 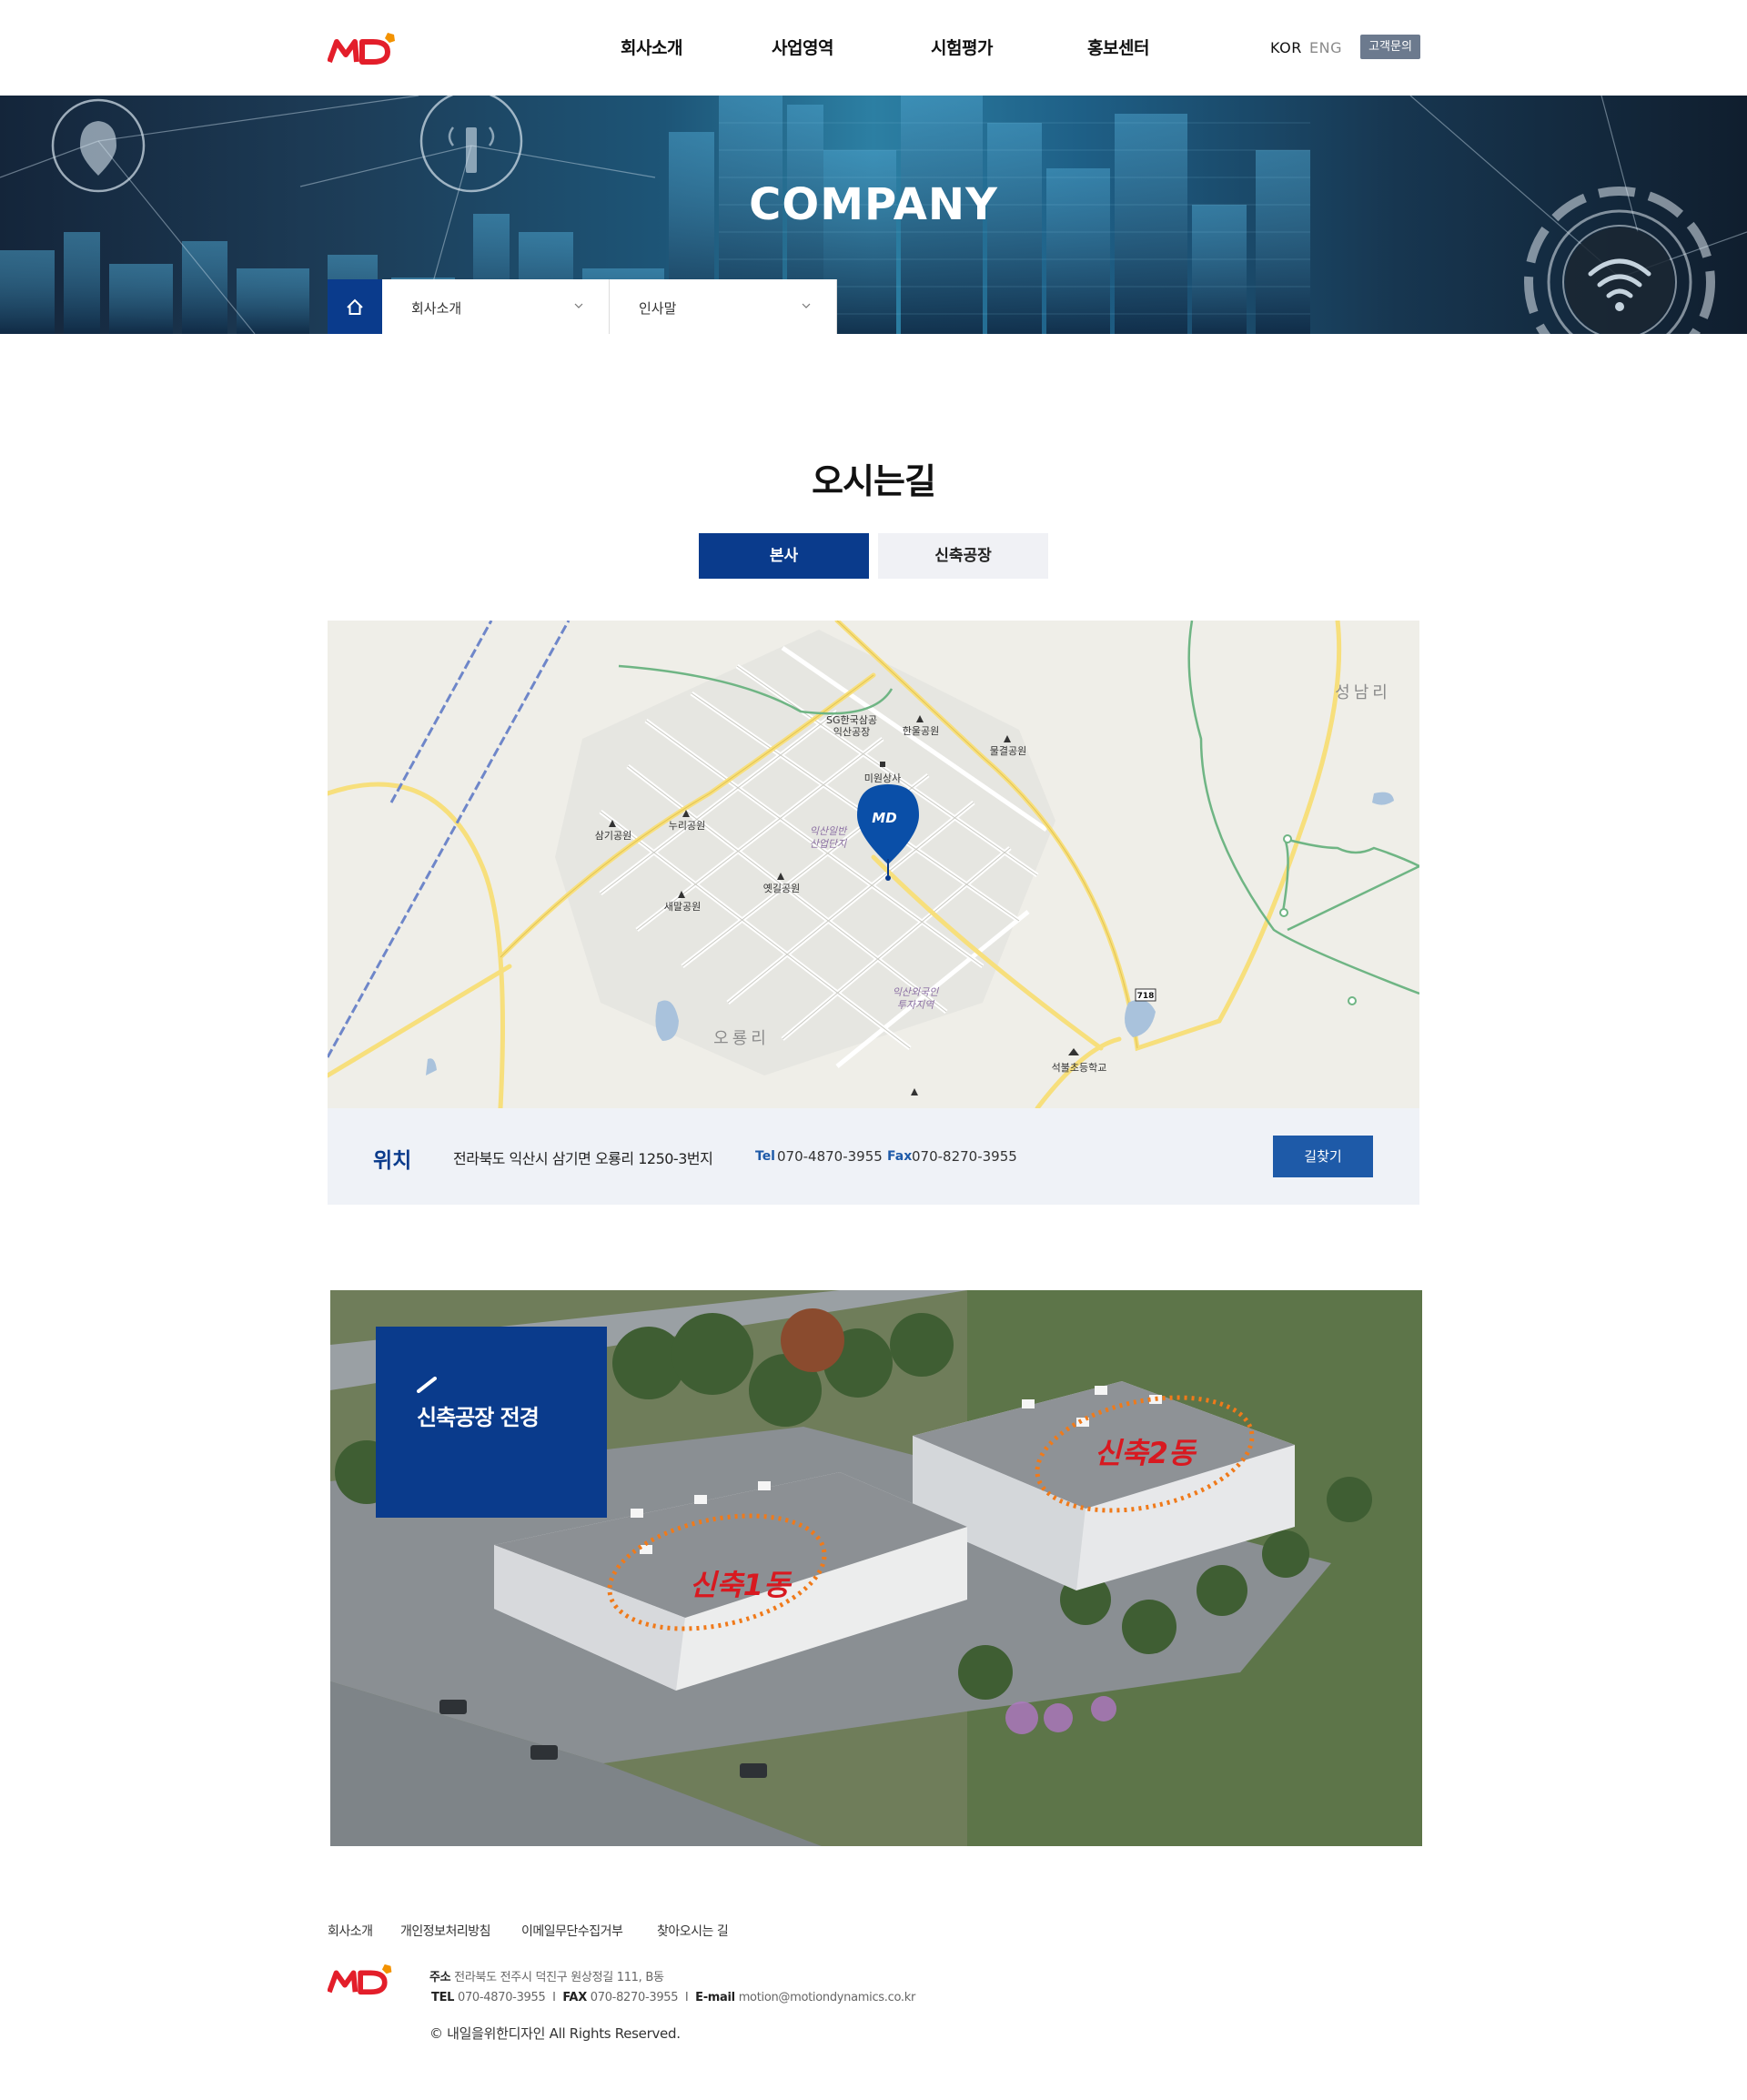 I want to click on hero-title: COMPANY, so click(x=874, y=204).